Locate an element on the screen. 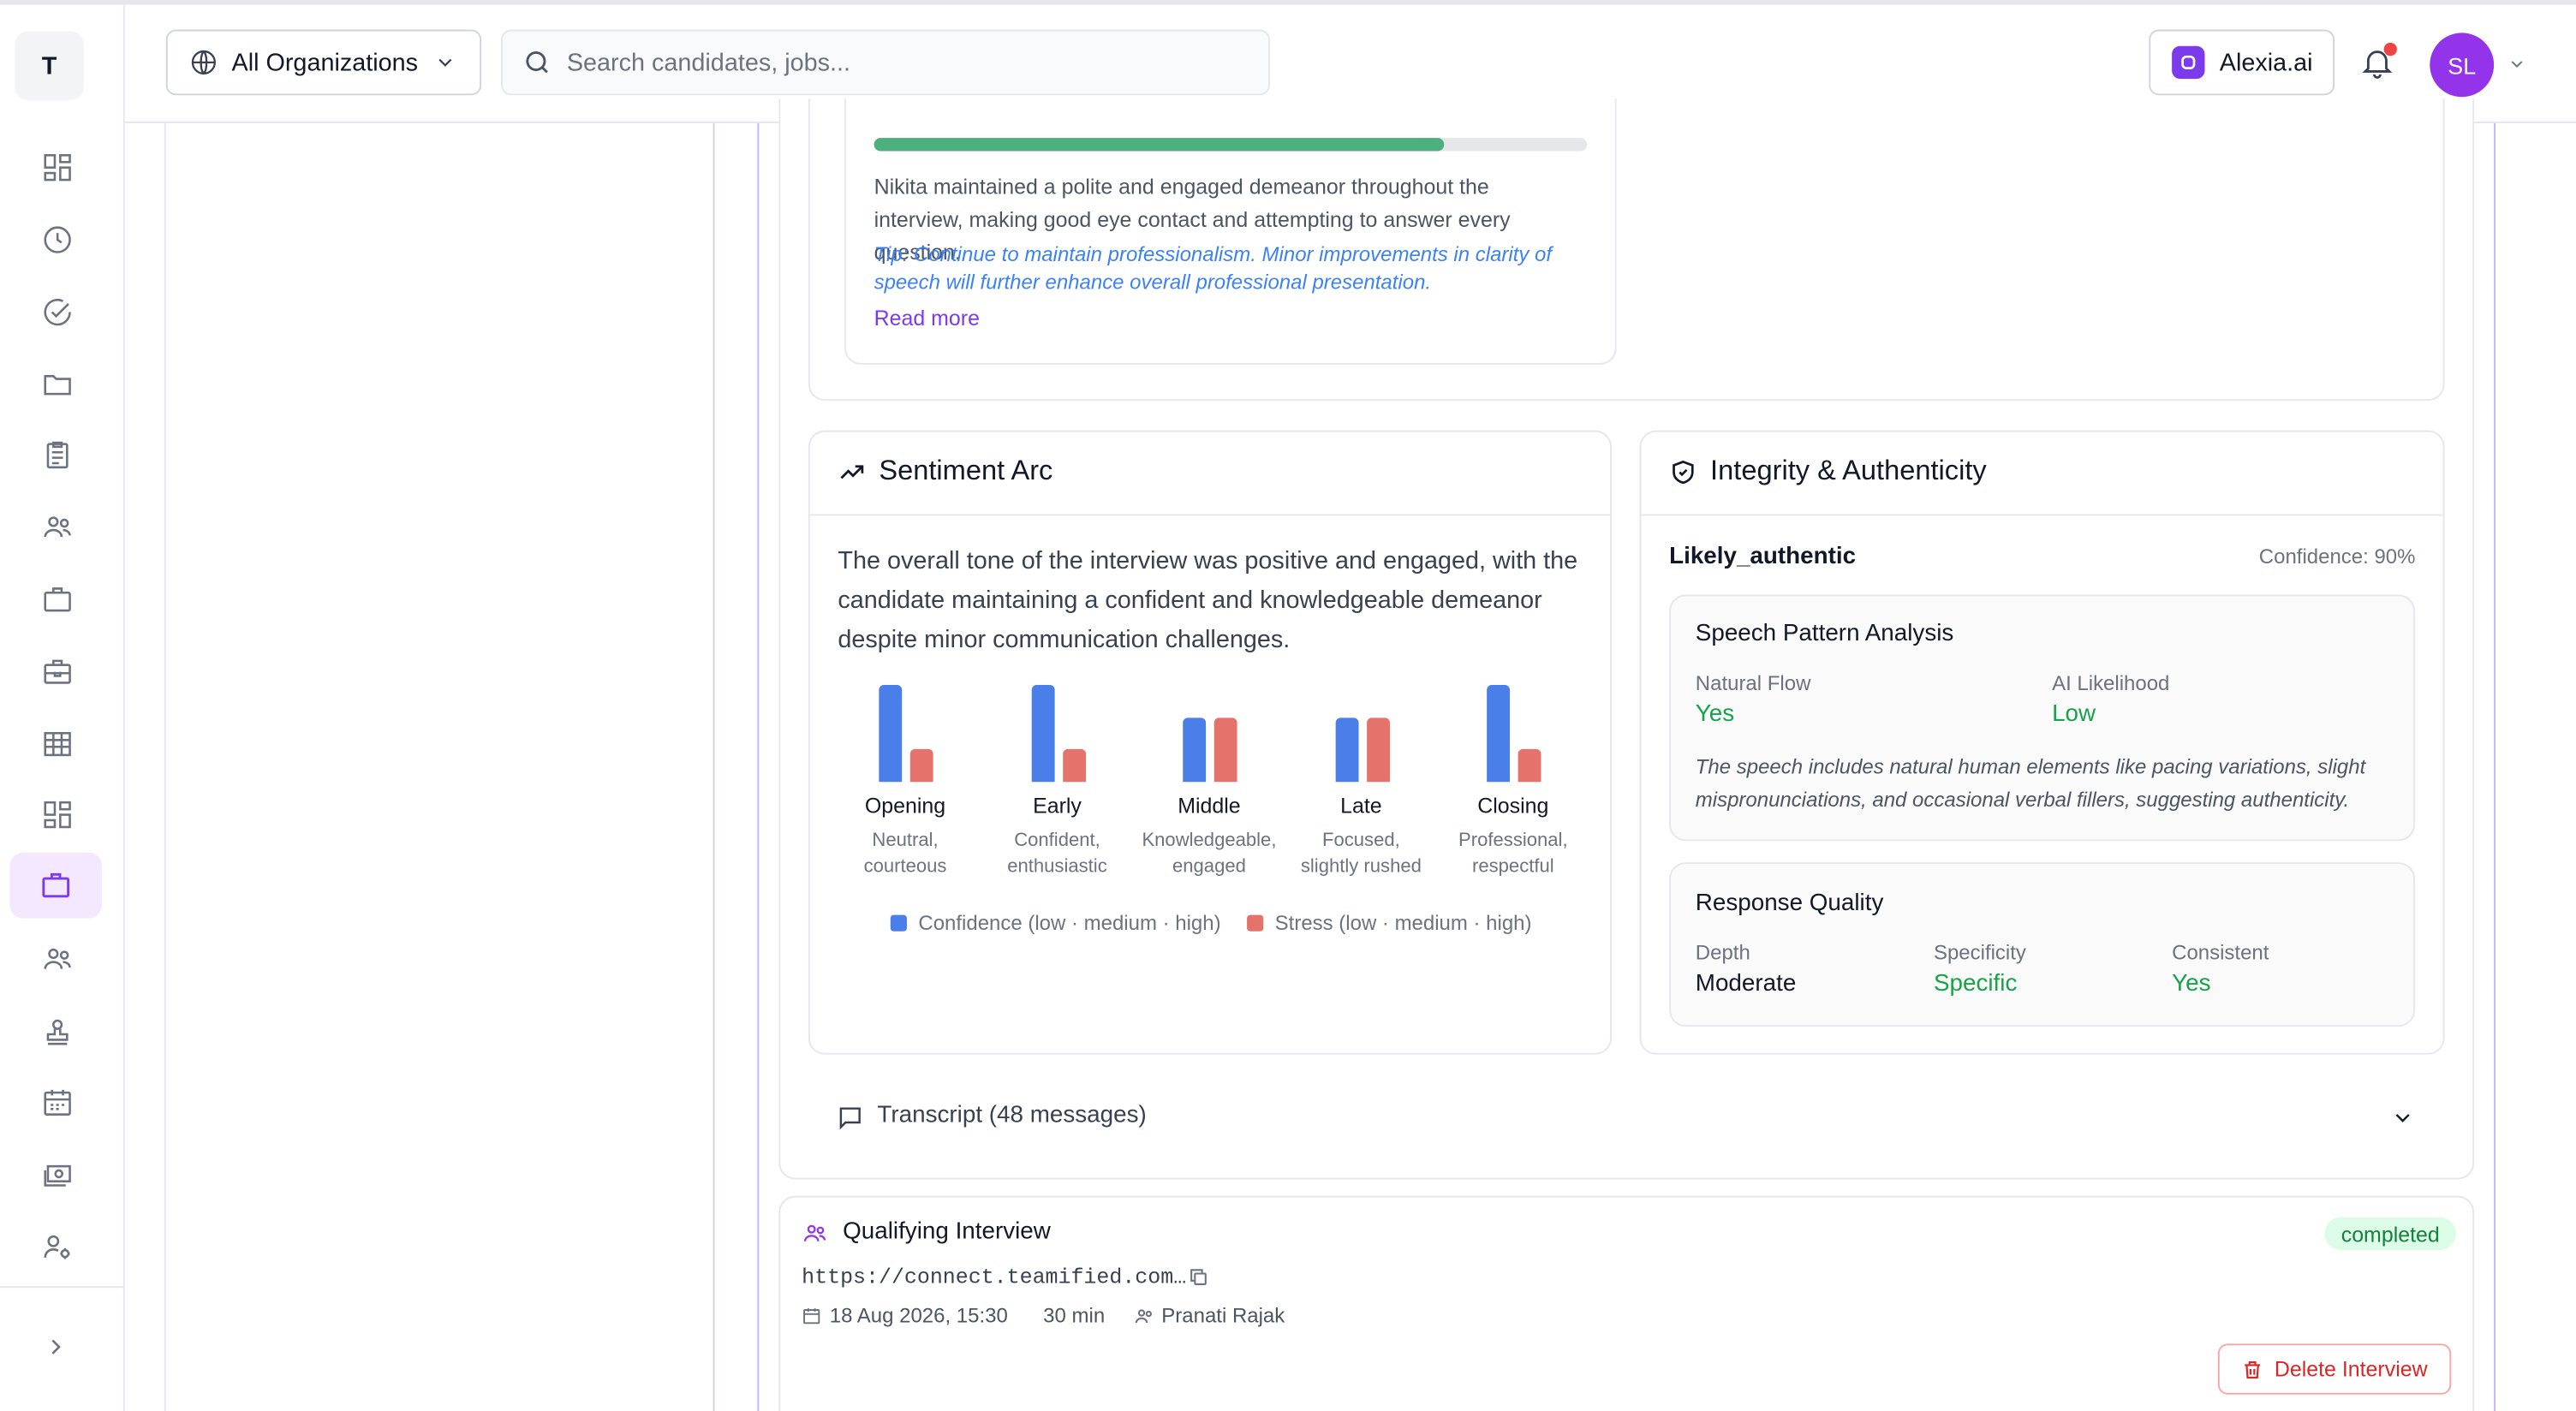  sentiment-arc-title: Sentiment Arc is located at coordinates (966, 470).